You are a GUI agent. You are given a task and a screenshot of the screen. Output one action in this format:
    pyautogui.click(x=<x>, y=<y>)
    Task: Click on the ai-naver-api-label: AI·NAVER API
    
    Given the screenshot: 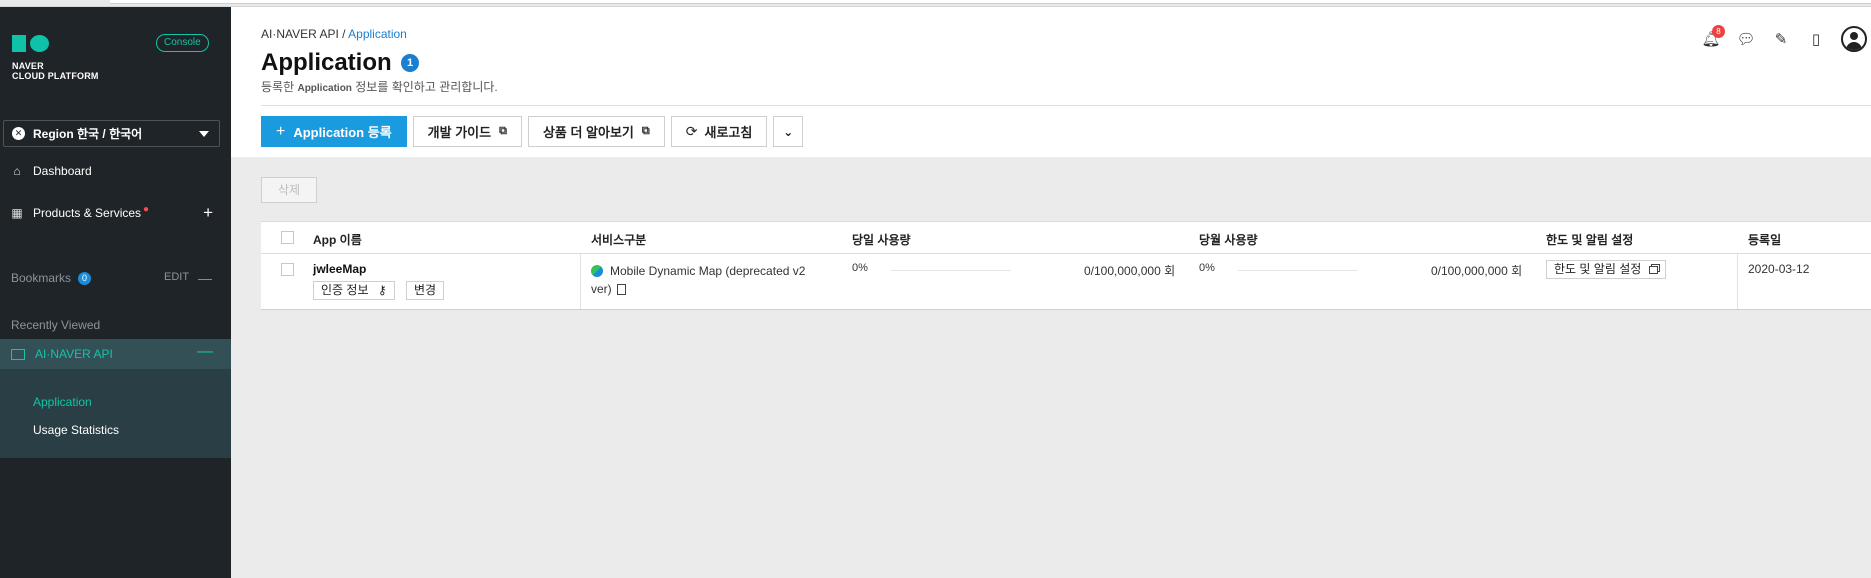 What is the action you would take?
    pyautogui.click(x=74, y=354)
    